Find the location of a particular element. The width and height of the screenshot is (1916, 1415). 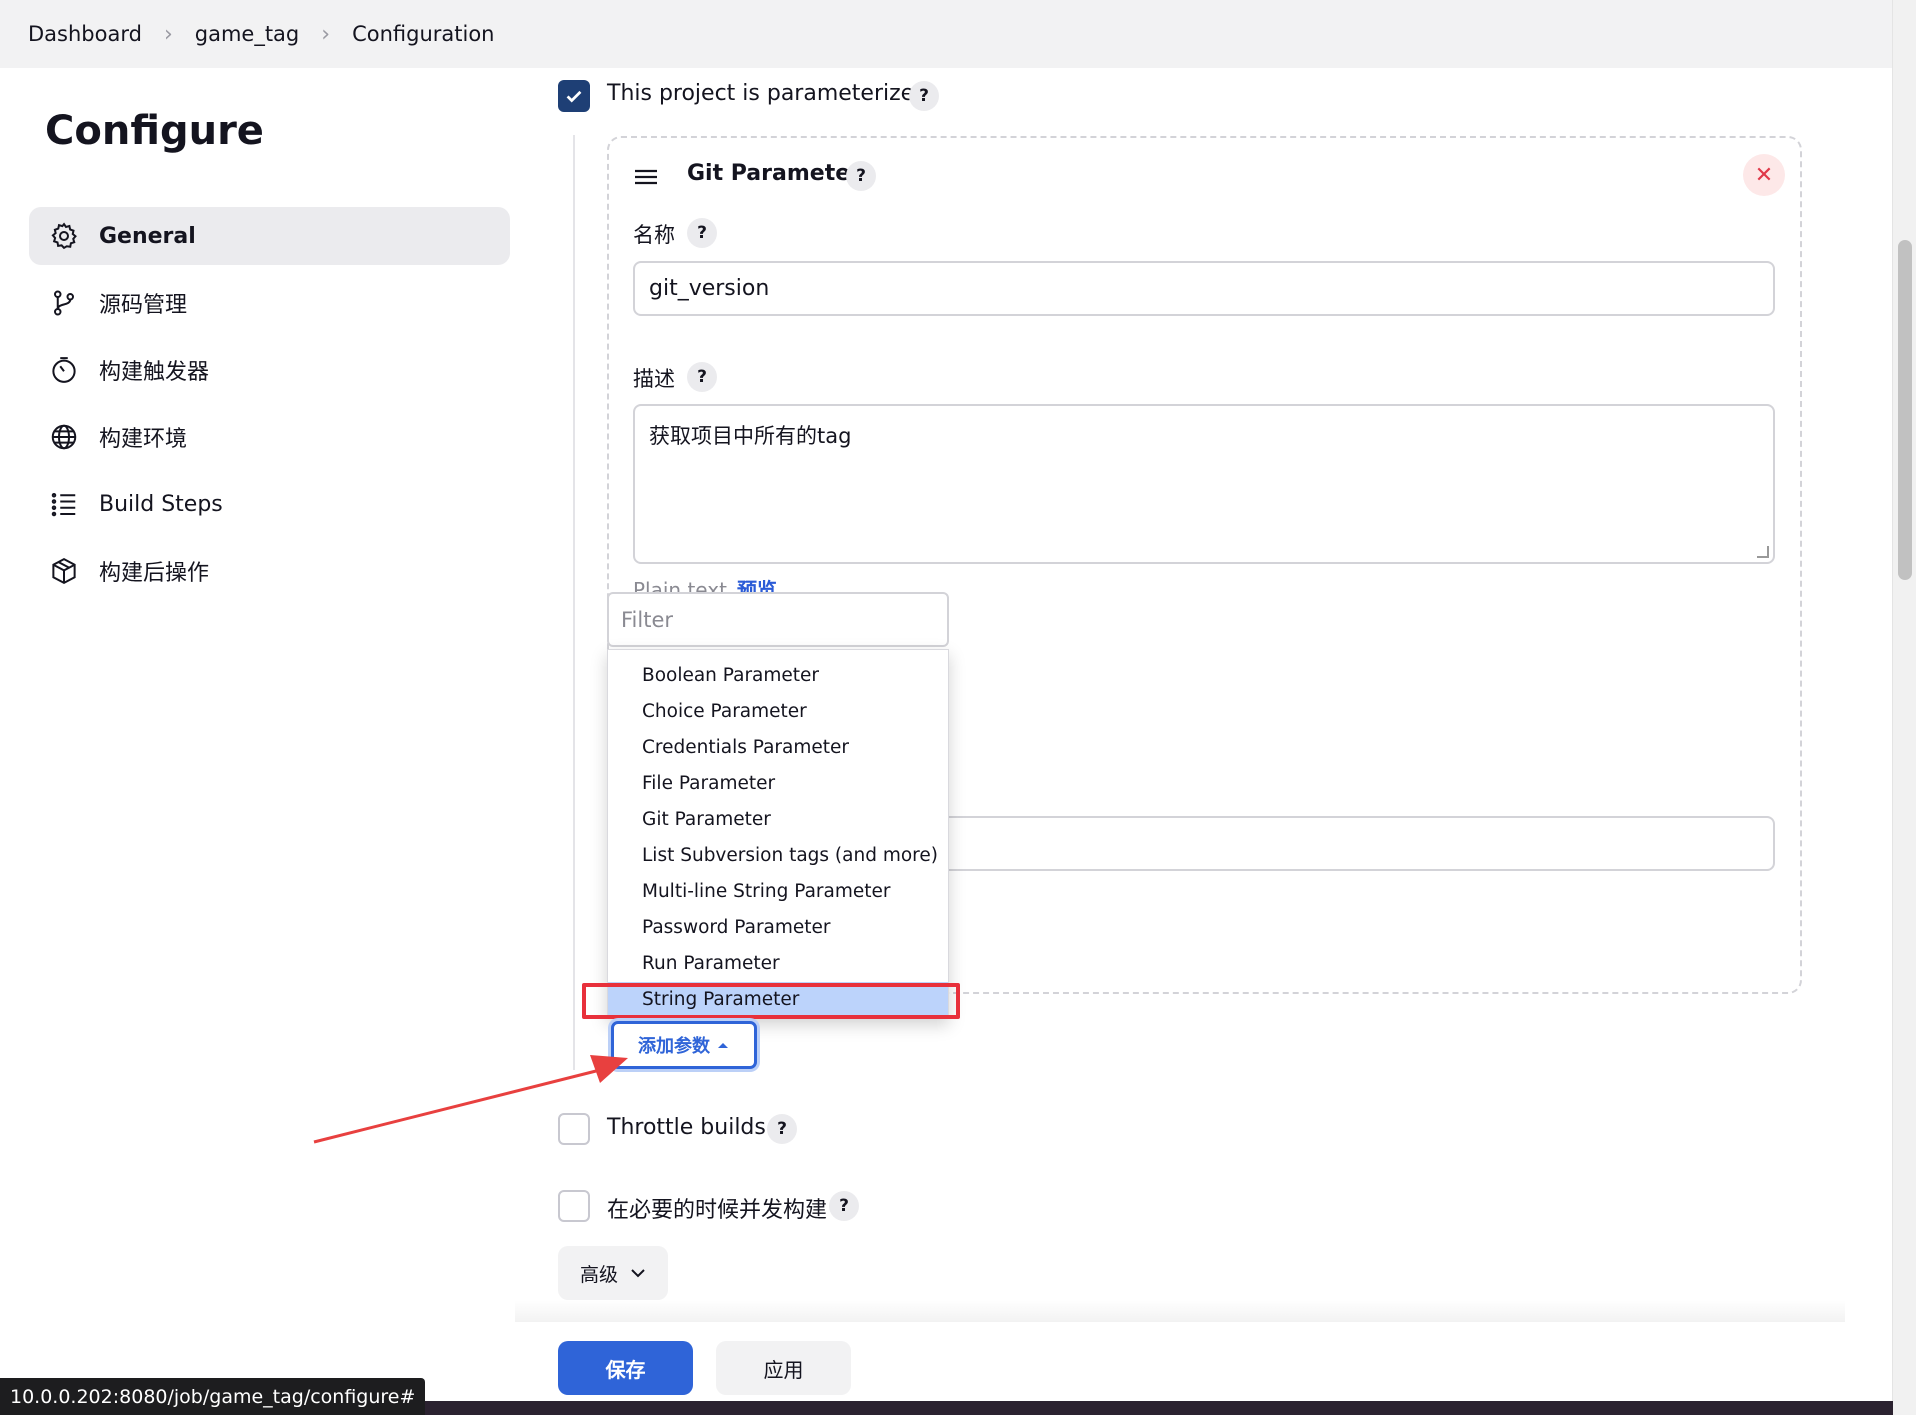

concurrent-builds-label: 在必要的时候并发构建 is located at coordinates (717, 1210).